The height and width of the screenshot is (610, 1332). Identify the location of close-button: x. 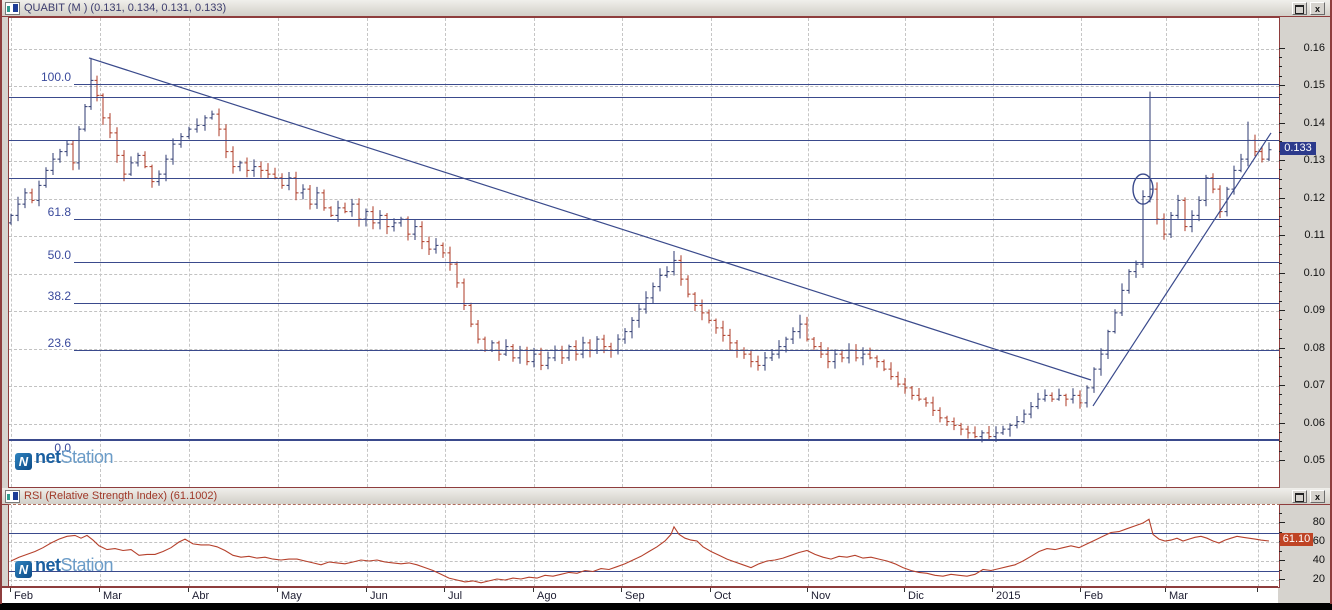
(1317, 8).